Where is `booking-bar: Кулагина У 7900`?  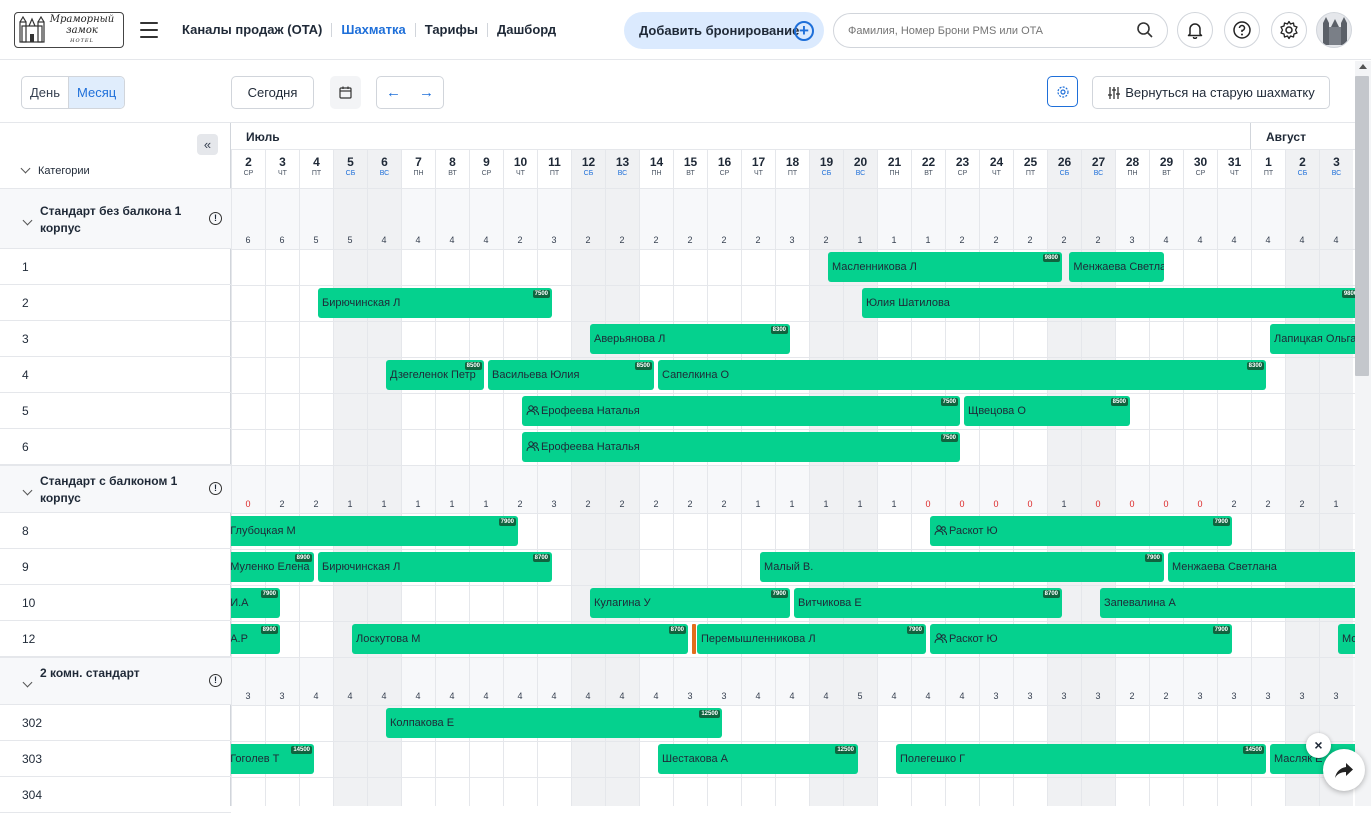
booking-bar: Кулагина У 7900 is located at coordinates (690, 603).